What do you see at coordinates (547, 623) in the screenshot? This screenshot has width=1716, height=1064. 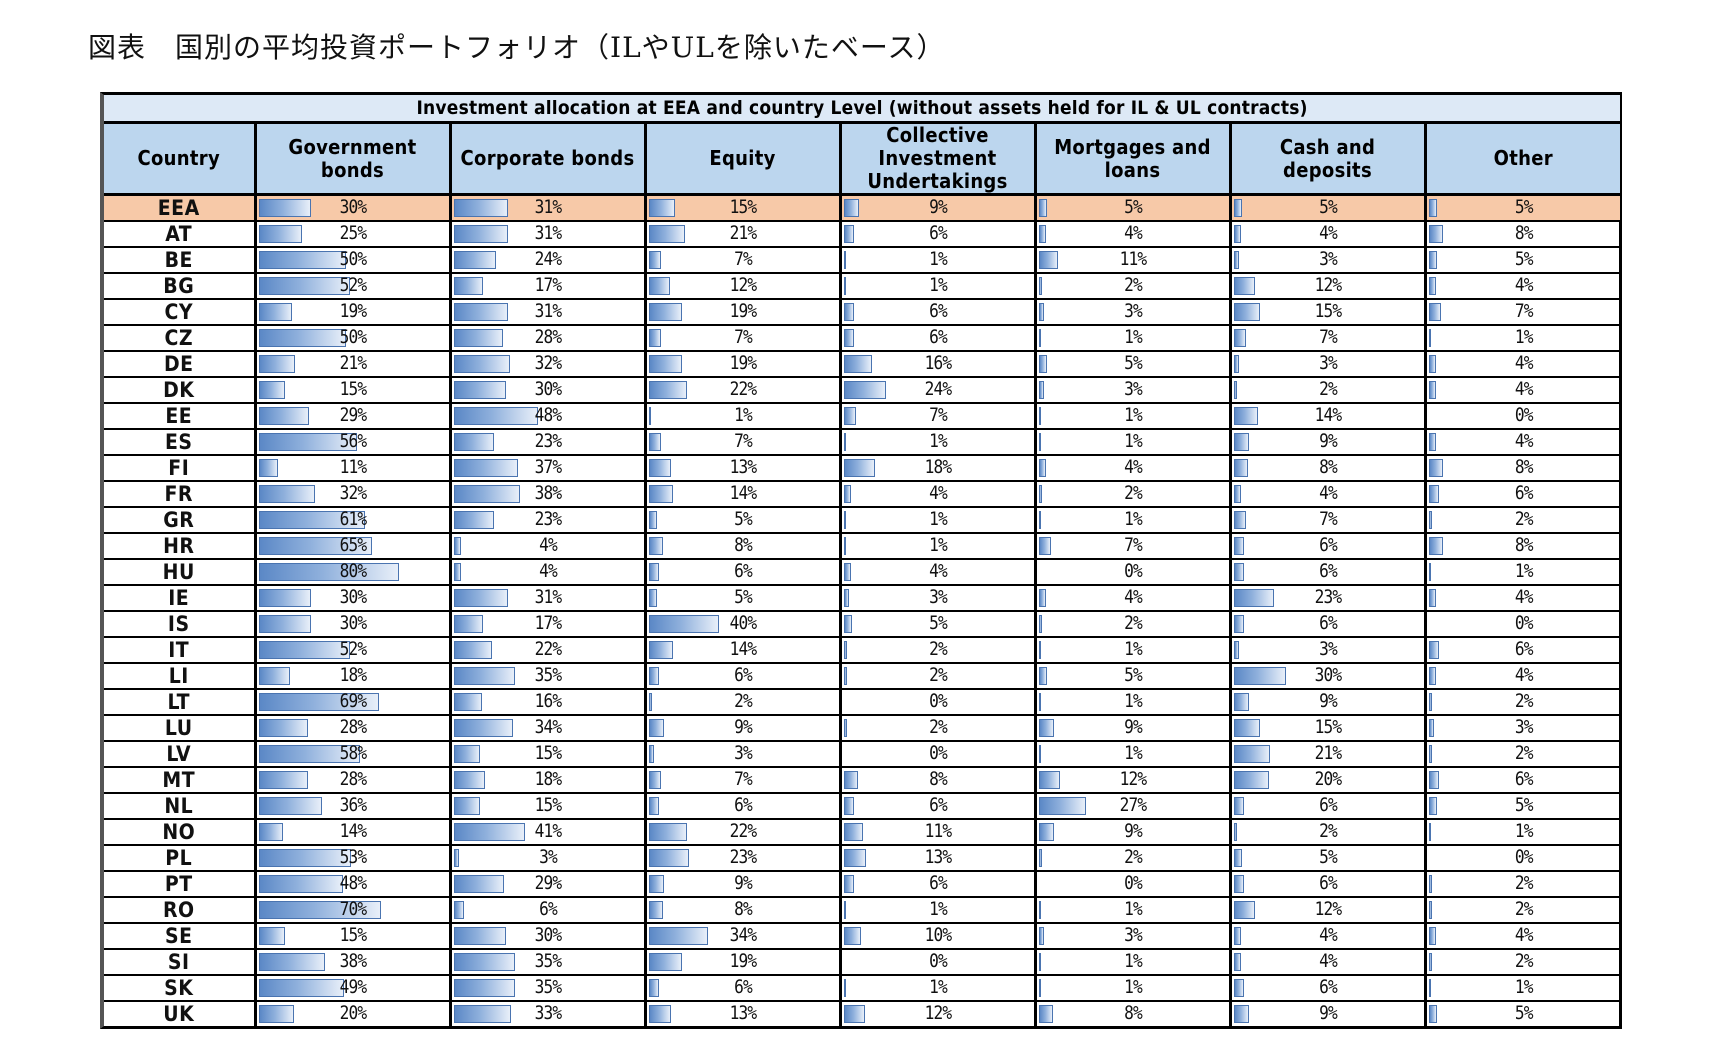 I see `value-label: 17%` at bounding box center [547, 623].